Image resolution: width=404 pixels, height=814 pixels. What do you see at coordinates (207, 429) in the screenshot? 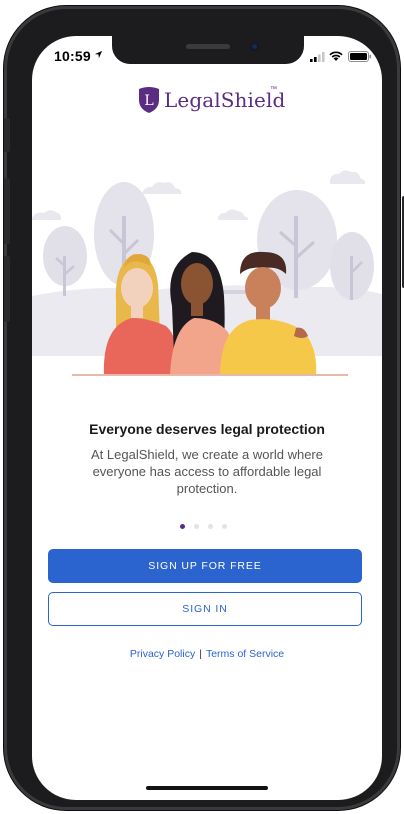
I see `onboarding-headline: Everyone deserves legal protection` at bounding box center [207, 429].